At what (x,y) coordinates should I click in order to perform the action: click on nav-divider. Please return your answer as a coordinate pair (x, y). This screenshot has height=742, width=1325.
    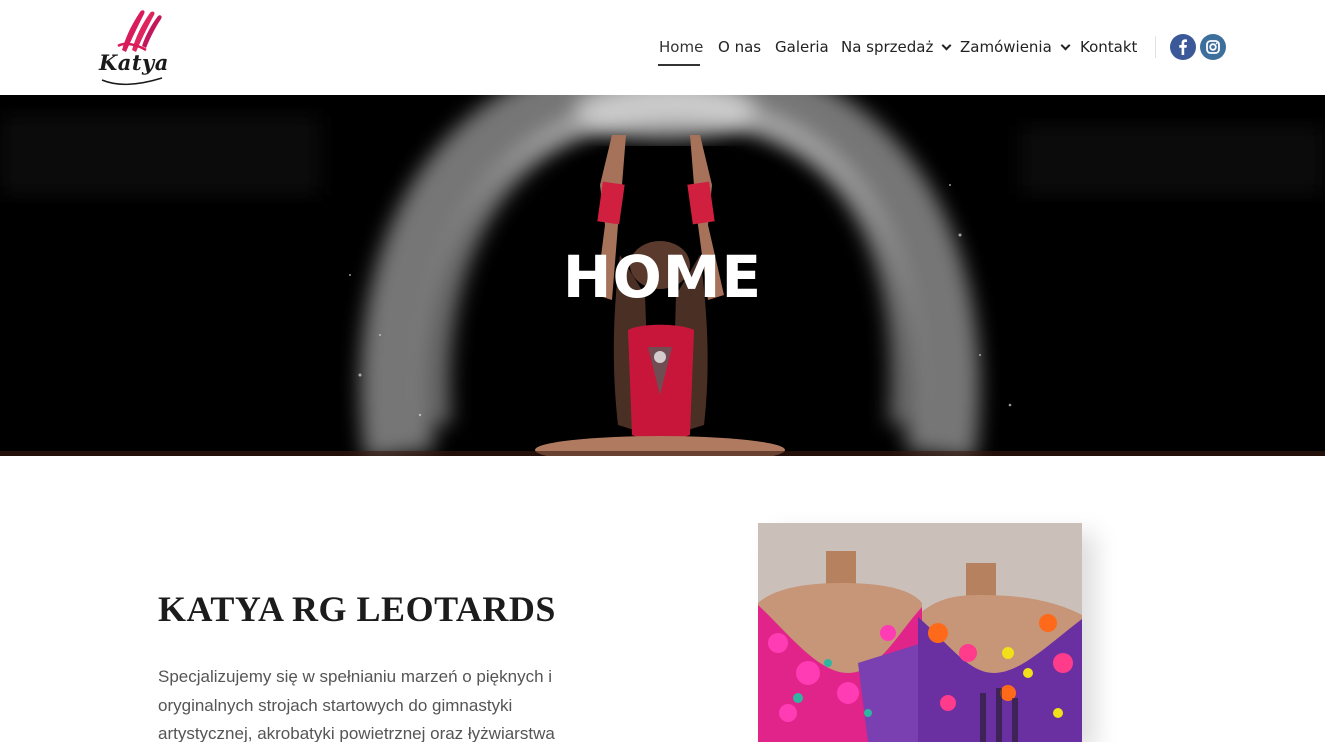
    Looking at the image, I should click on (1155, 47).